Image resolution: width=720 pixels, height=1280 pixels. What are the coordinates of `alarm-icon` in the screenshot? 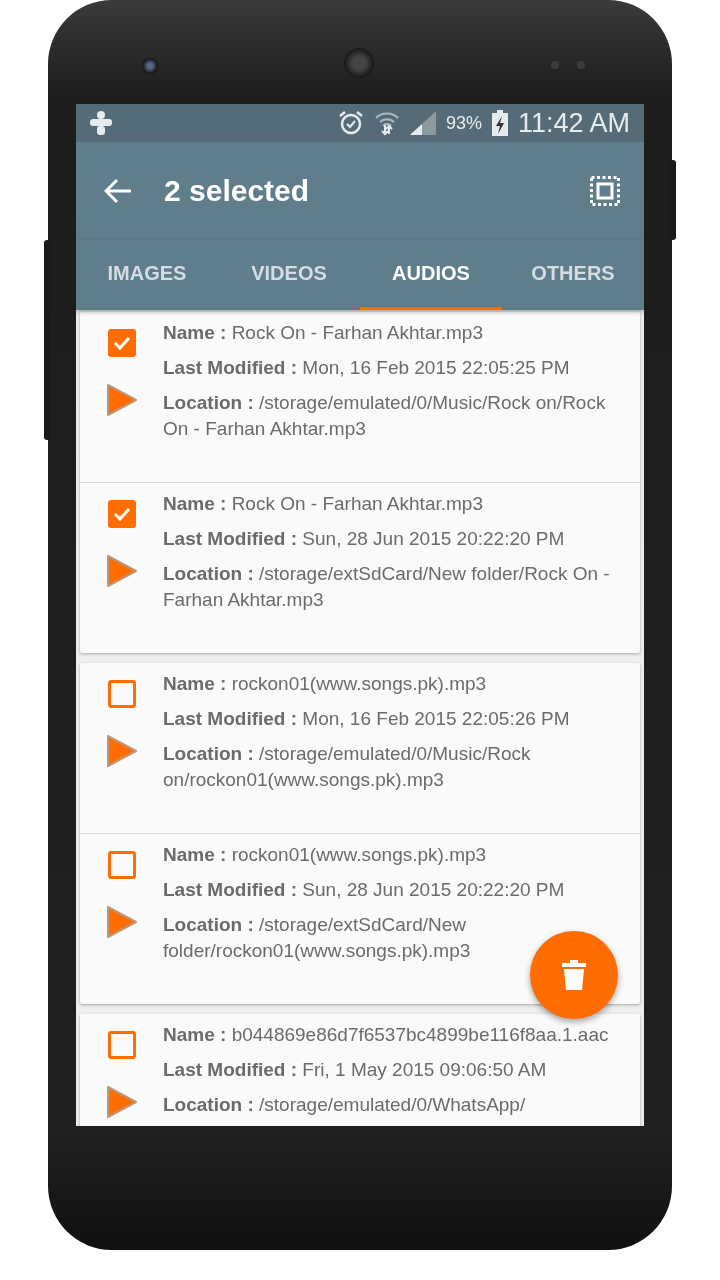 It's located at (350, 123).